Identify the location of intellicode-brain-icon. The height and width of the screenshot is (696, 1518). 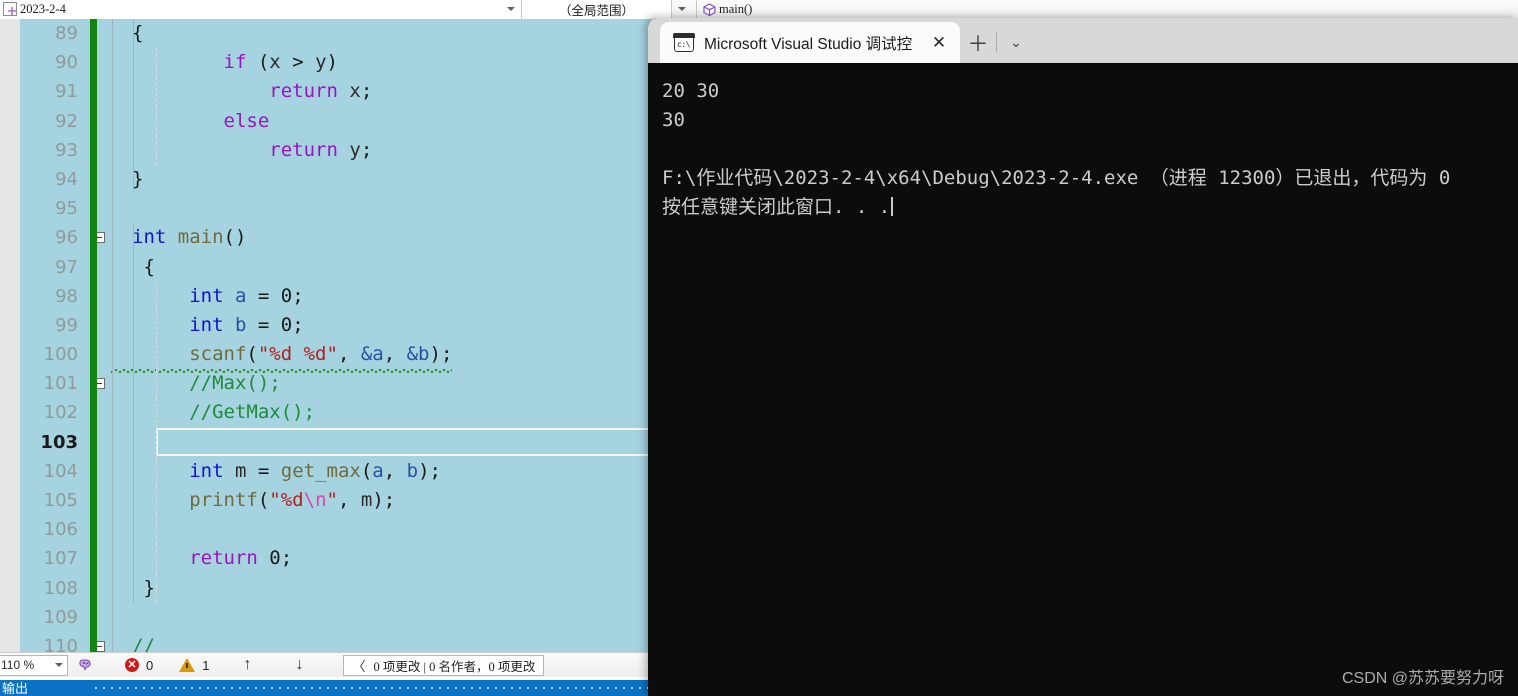
(86, 665).